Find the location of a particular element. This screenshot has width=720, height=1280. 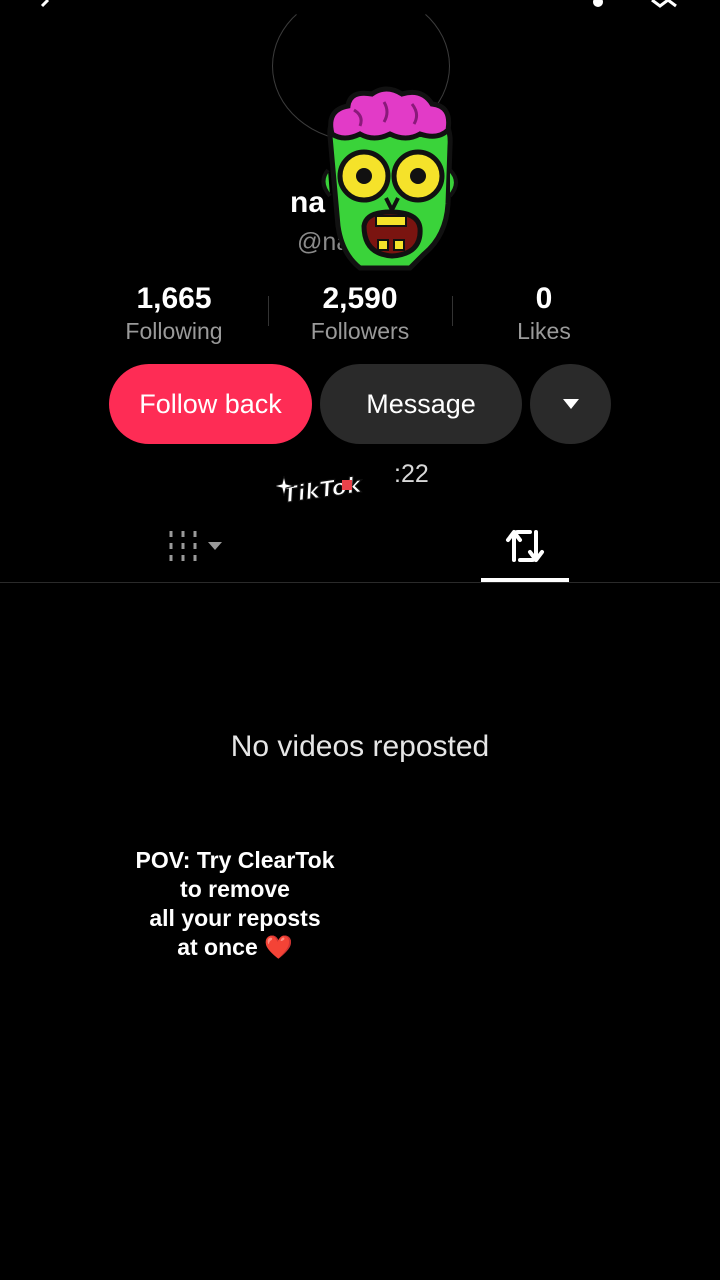

caption-line-4-text: at once is located at coordinates (217, 947).